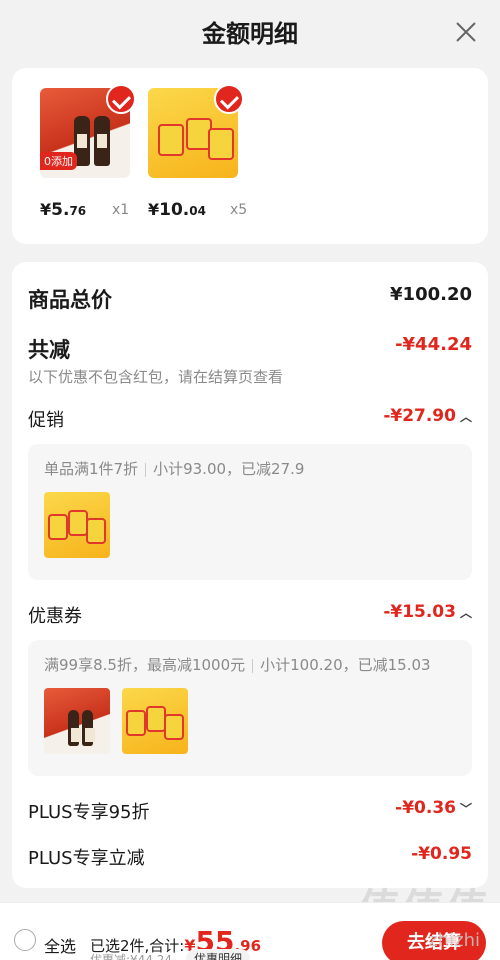 The height and width of the screenshot is (960, 500). Describe the element at coordinates (156, 377) in the screenshot. I see `reduce-note: 以下优惠不包含红包，请在结算页查看` at that location.